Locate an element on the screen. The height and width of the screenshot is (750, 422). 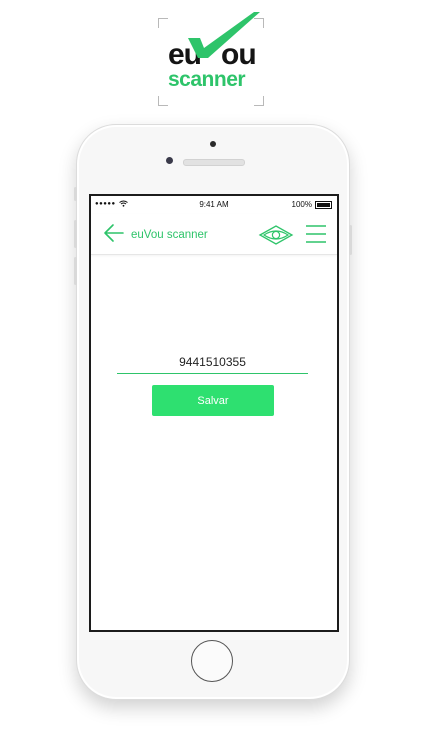
battery-percent: 100% is located at coordinates (301, 204).